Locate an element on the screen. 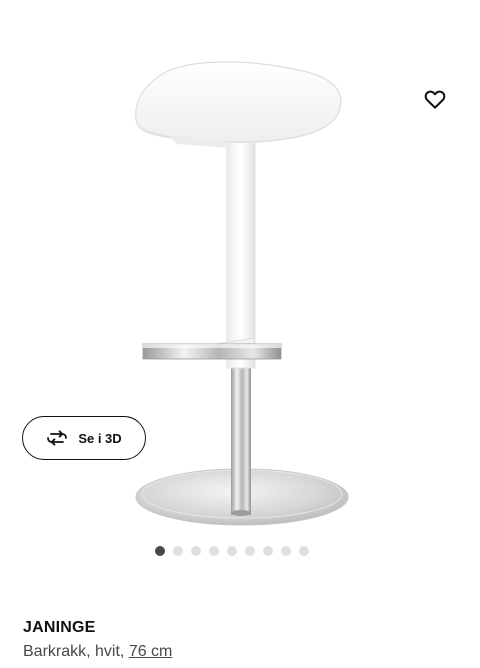 This screenshot has width=480, height=668. gallery-pagination is located at coordinates (232, 551).